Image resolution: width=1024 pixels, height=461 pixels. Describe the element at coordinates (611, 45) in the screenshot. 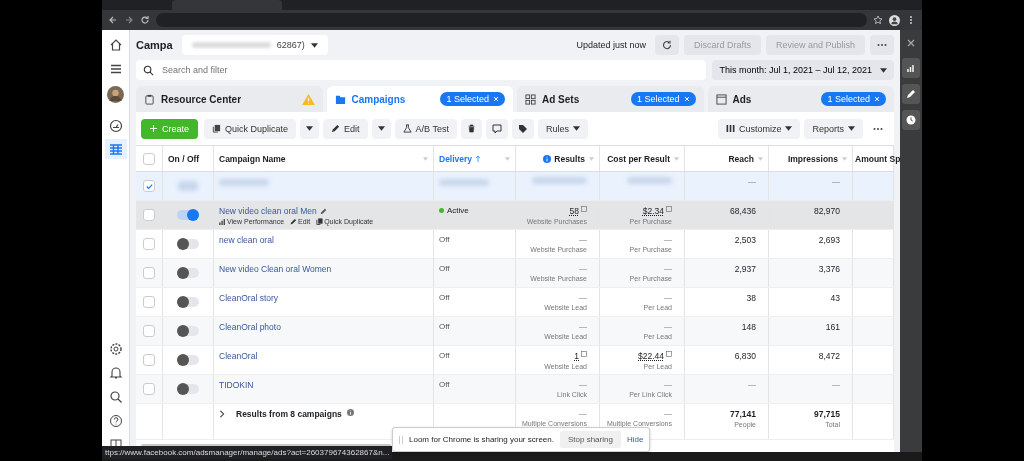

I see `update-status: Updated just now` at that location.